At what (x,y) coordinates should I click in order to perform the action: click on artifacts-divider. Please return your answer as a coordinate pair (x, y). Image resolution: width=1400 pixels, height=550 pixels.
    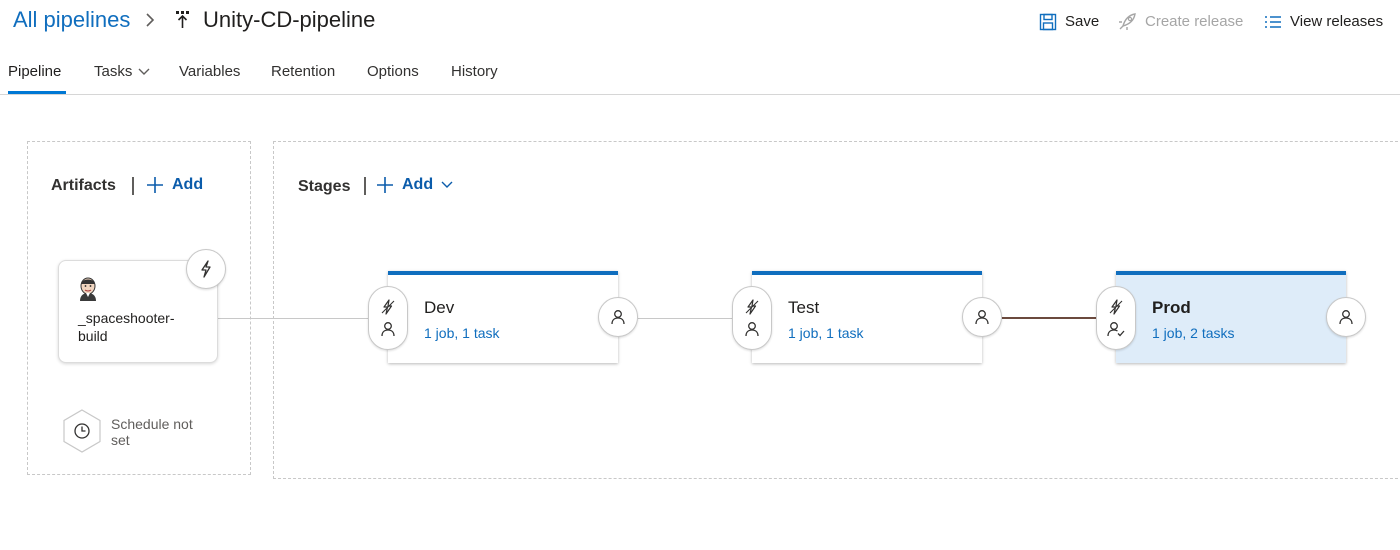
    Looking at the image, I should click on (133, 186).